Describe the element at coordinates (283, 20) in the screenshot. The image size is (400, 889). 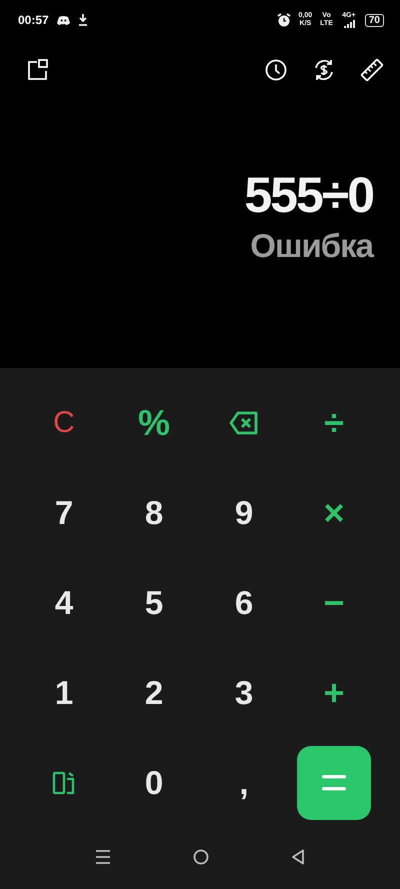
I see `alarm-icon` at that location.